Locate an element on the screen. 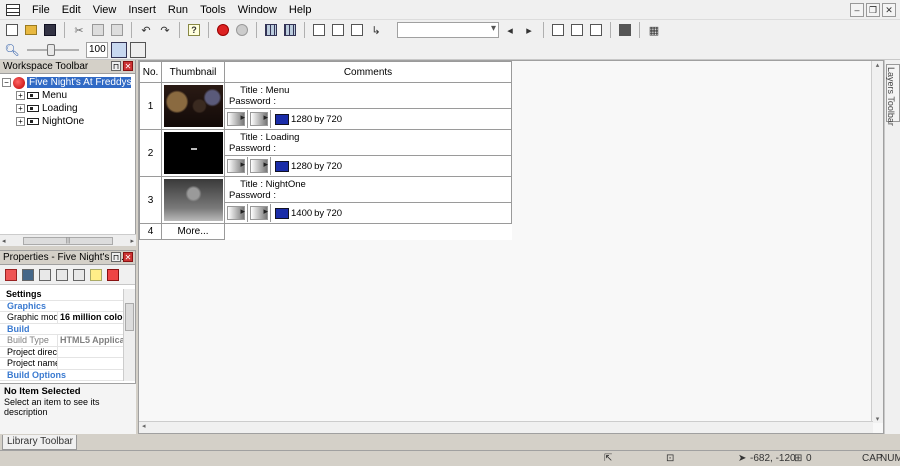  event-list-button is located at coordinates (357, 30).